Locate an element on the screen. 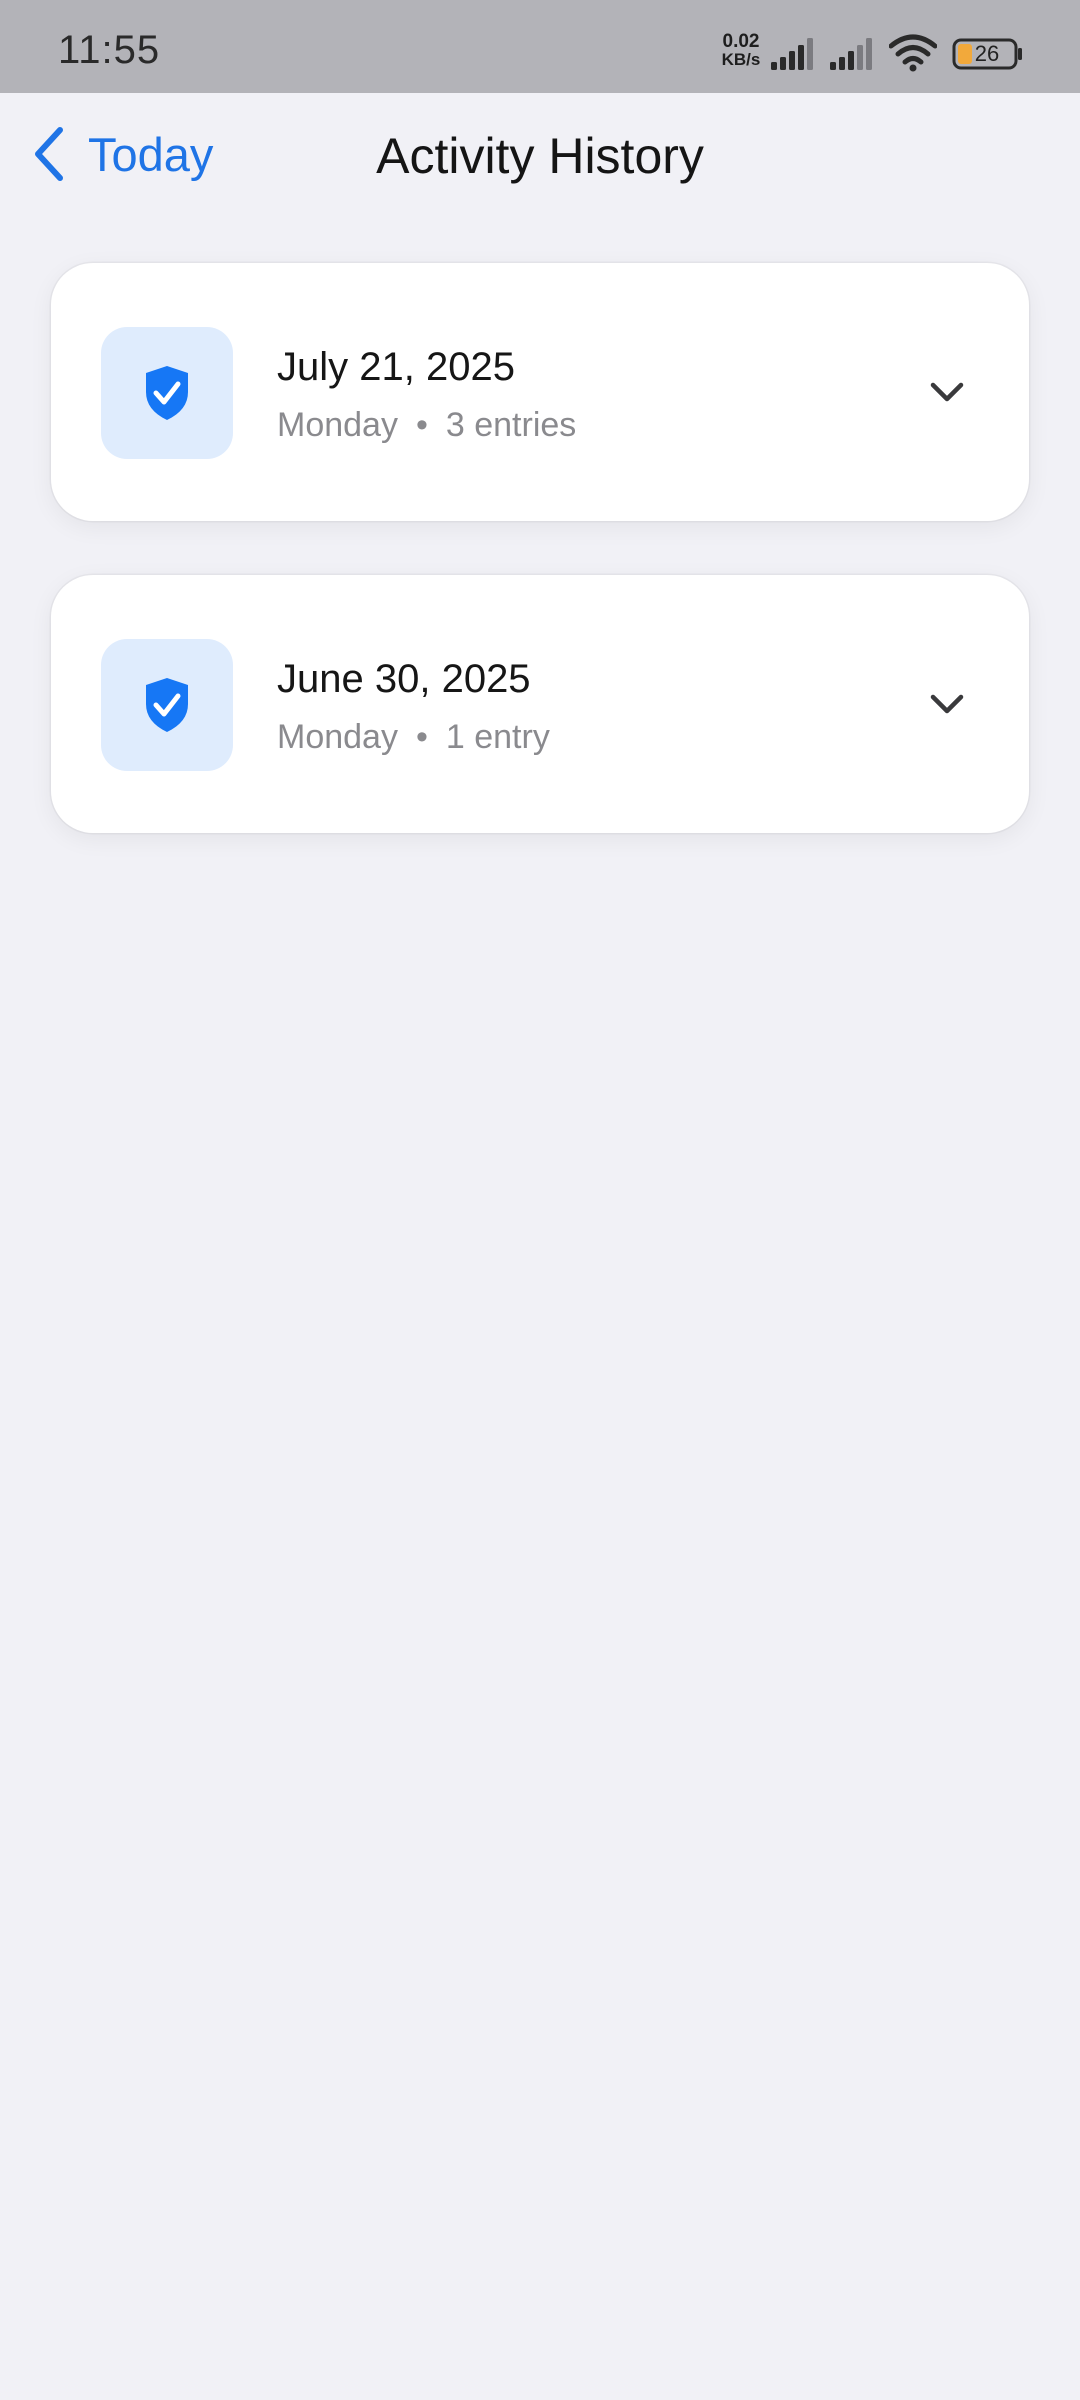 This screenshot has height=2400, width=1080. entry-date: July 21, 2025 is located at coordinates (396, 367).